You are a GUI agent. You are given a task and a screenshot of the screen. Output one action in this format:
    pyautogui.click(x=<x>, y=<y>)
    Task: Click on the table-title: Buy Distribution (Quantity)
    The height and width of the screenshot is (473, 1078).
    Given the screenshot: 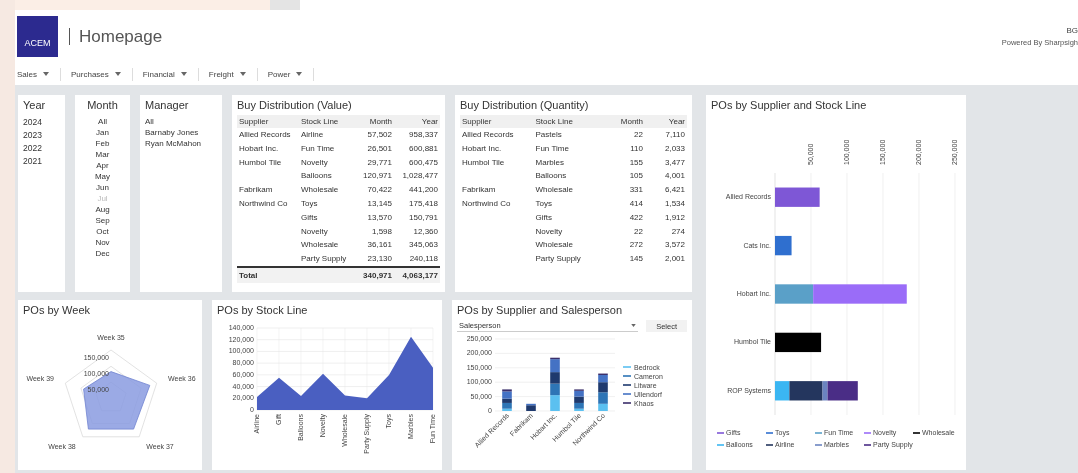 What is the action you would take?
    pyautogui.click(x=525, y=105)
    